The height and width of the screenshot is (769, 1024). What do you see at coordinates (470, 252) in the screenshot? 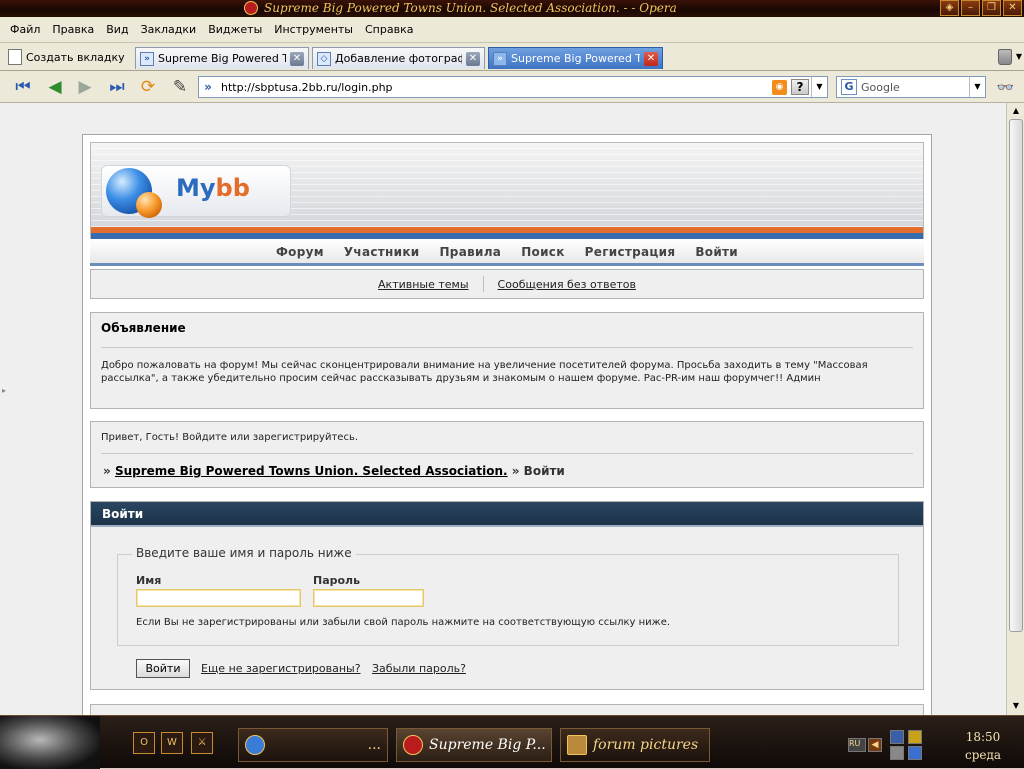
I see `nav-rules: Правила` at bounding box center [470, 252].